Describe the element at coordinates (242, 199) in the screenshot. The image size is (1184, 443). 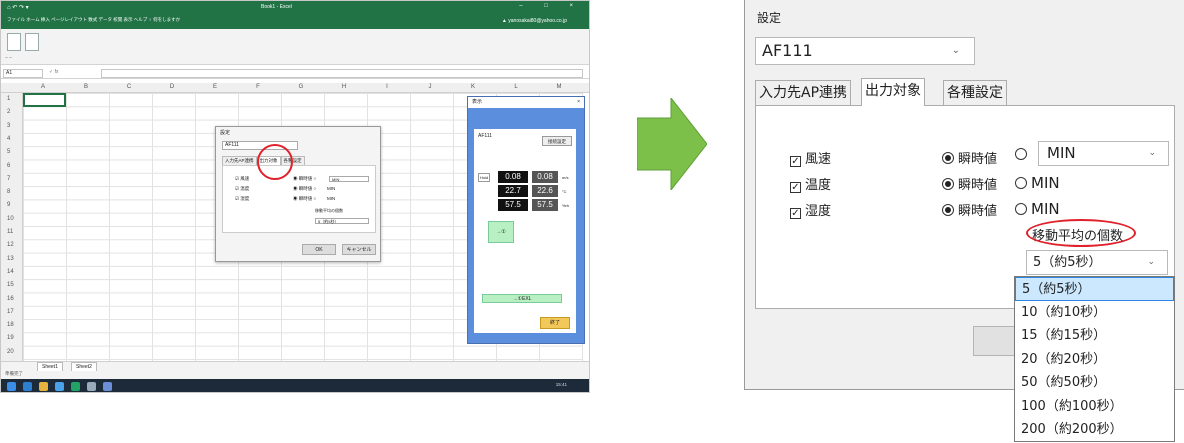
I see `output-row-label: ☑ 湿度` at that location.